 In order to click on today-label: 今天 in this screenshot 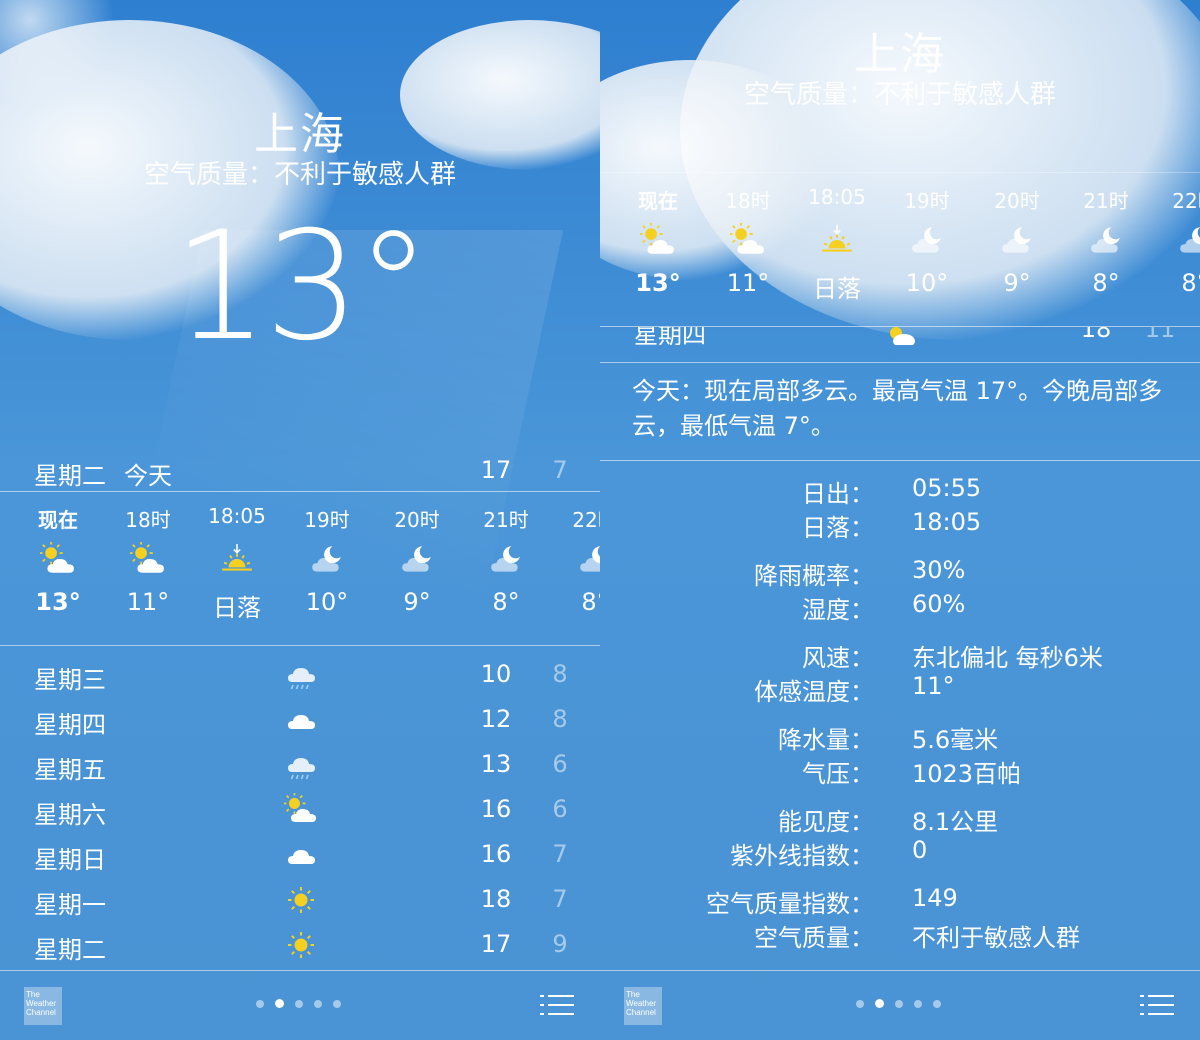, I will do `click(148, 476)`.